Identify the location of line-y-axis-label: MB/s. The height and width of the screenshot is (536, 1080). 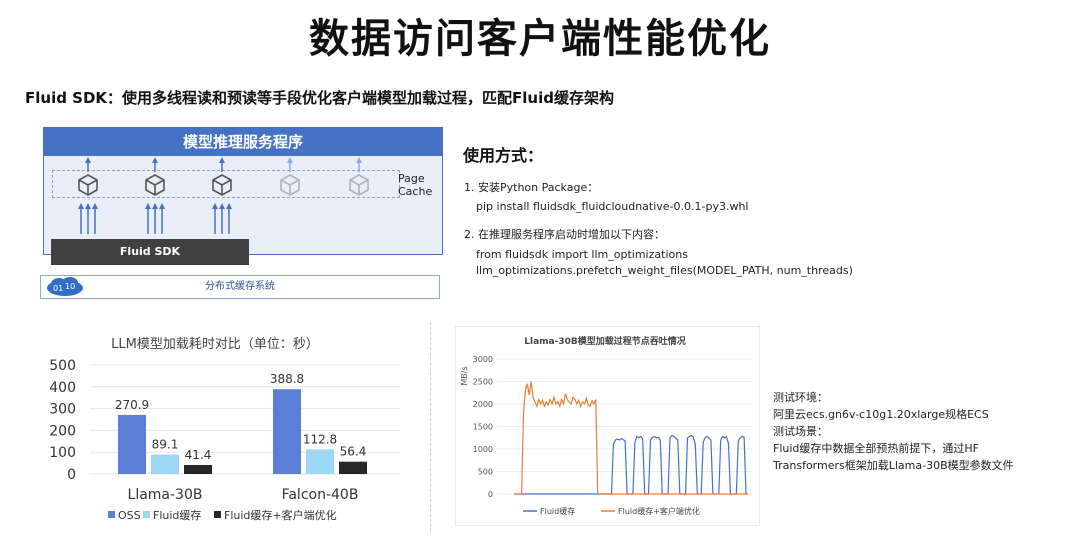
(464, 375).